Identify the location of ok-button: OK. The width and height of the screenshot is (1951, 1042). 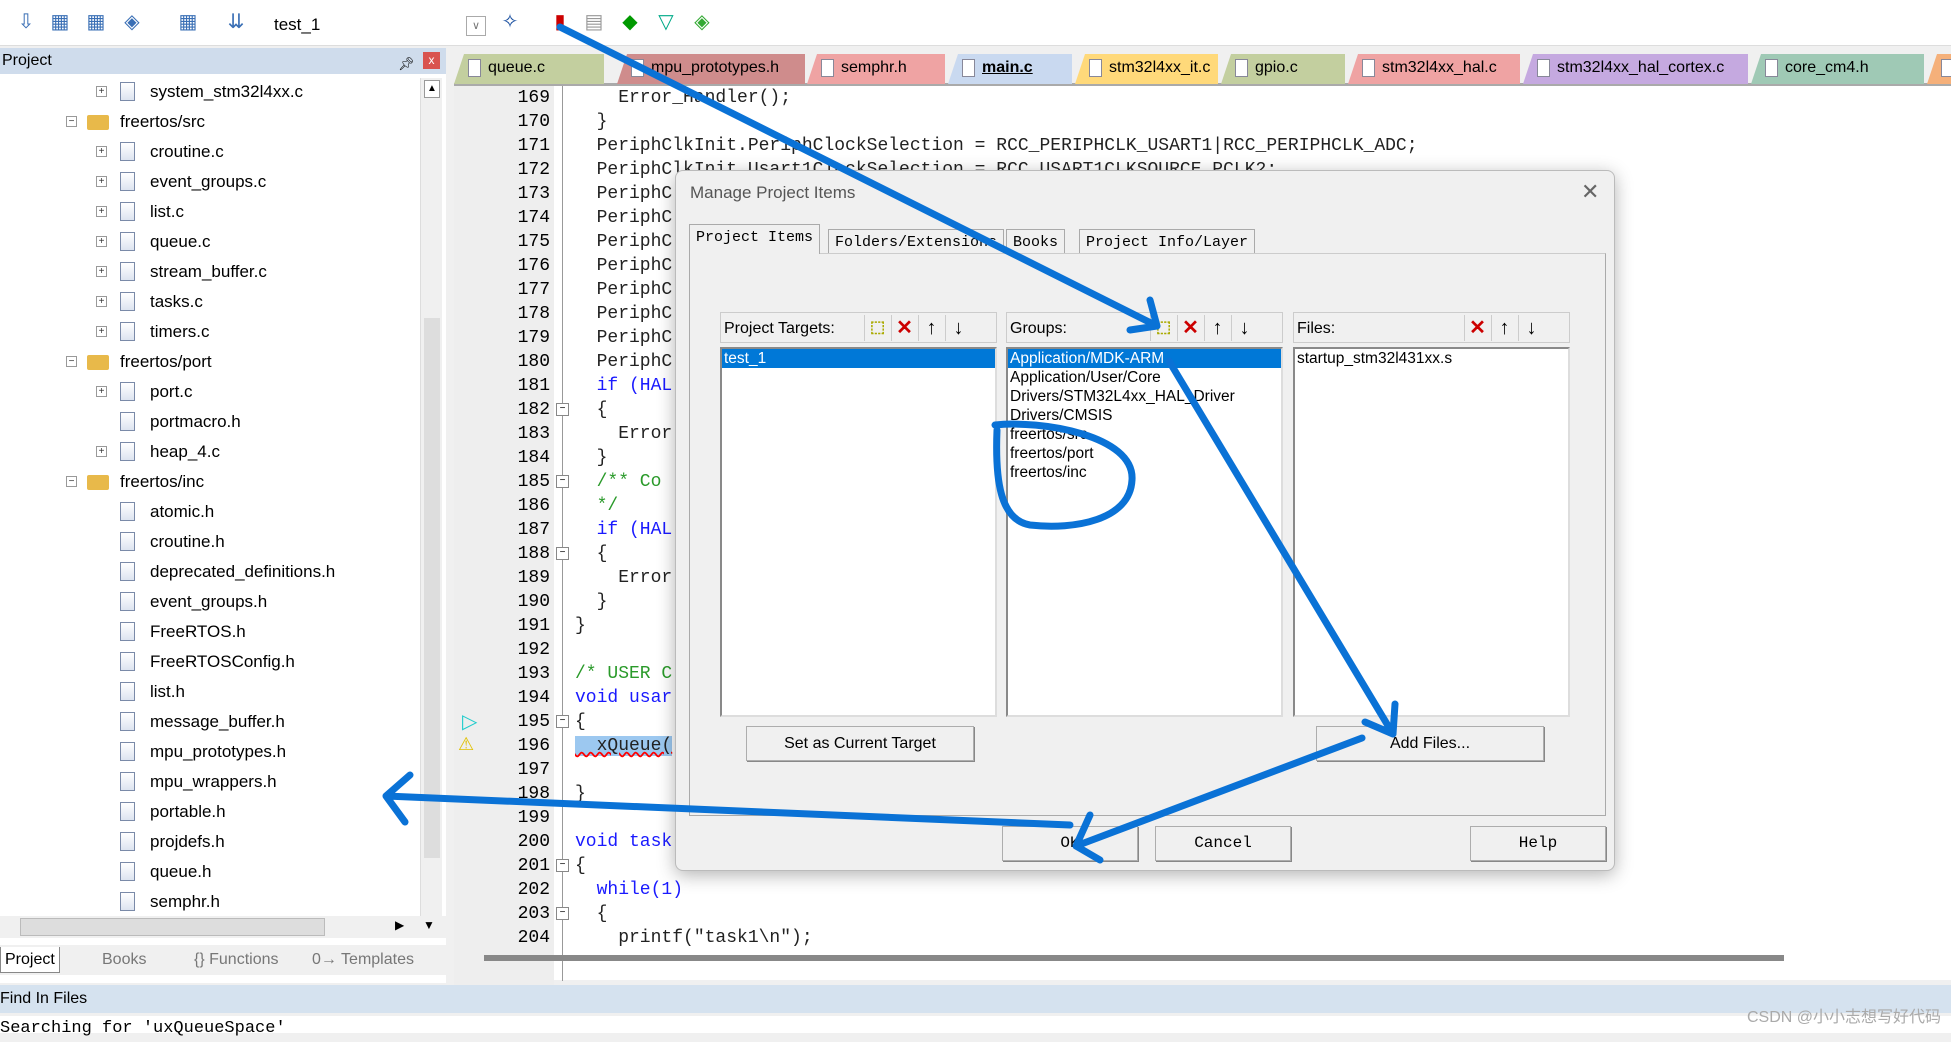
(1070, 843).